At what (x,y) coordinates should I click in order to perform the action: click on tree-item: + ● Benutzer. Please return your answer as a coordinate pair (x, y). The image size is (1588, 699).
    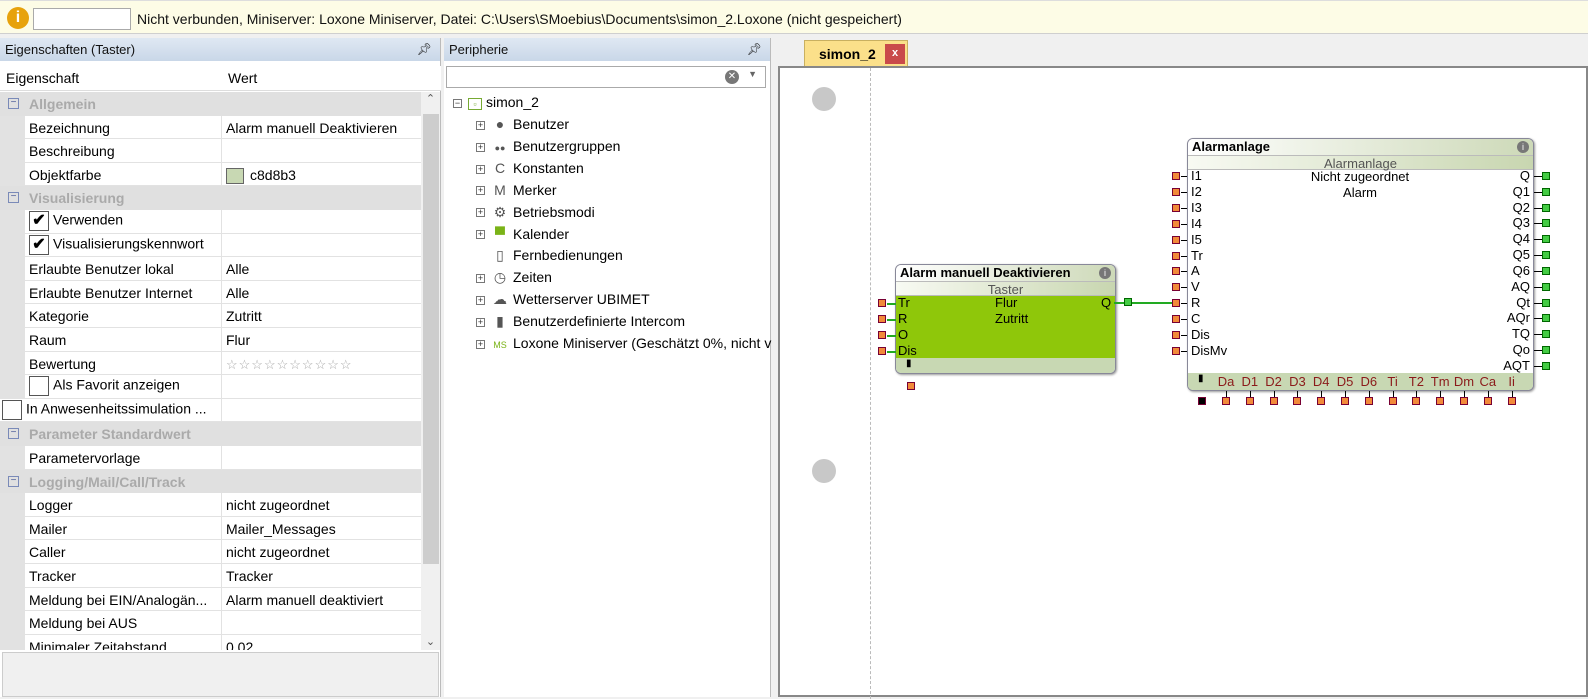
    Looking at the image, I should click on (522, 124).